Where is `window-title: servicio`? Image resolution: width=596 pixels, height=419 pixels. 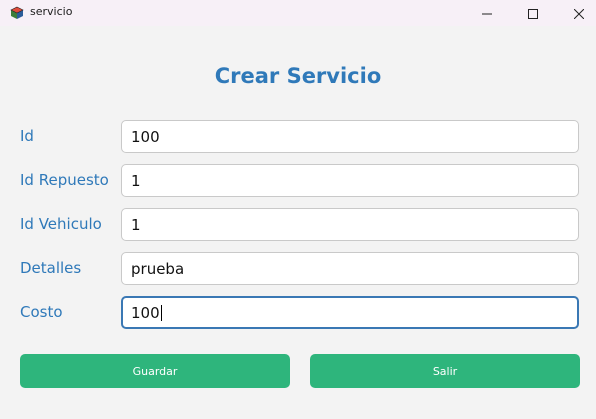
window-title: servicio is located at coordinates (51, 11).